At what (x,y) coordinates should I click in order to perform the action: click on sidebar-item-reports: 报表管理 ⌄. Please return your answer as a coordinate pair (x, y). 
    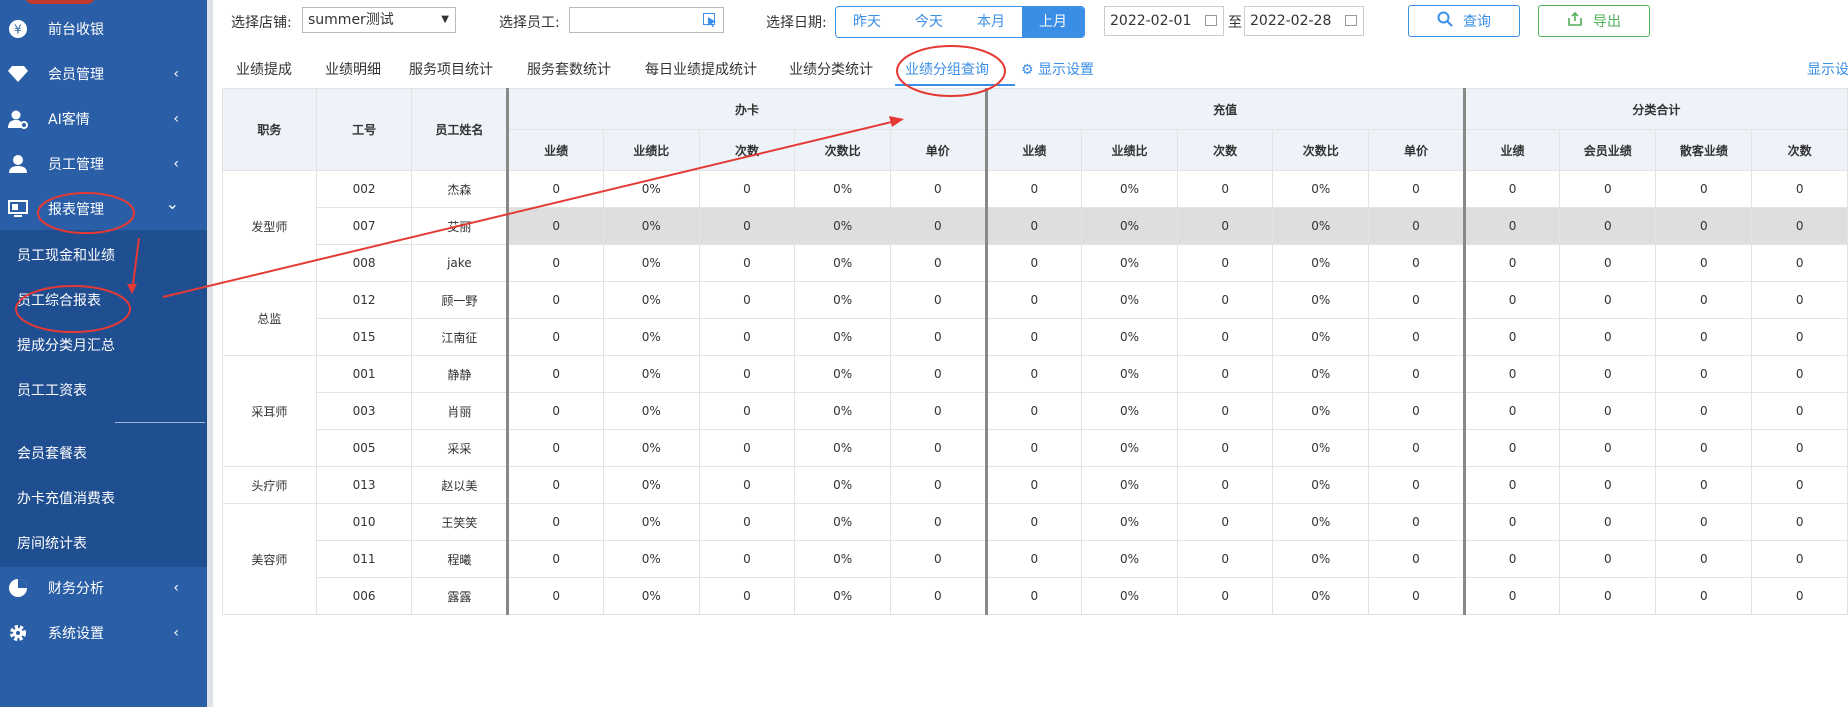
    Looking at the image, I should click on (103, 209).